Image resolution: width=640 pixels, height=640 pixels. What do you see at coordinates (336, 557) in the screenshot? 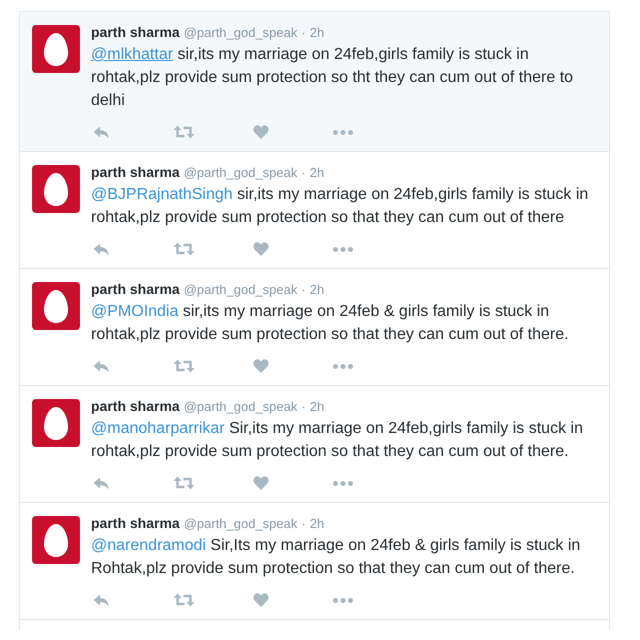
I see `tweet-text: @narendramodi Sir,Its my marriage on 24feb & girls family is stuck in Rohtak,plz provide sum protection so that they can cum out of there.` at bounding box center [336, 557].